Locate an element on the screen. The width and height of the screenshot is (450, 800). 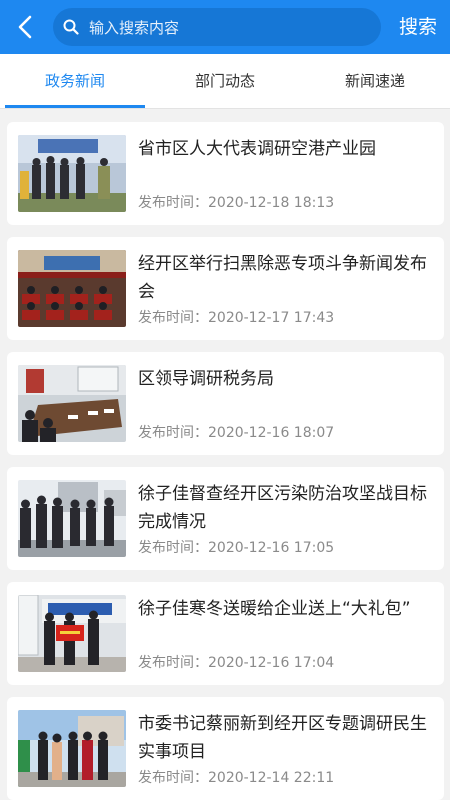
search-input is located at coordinates (229, 28).